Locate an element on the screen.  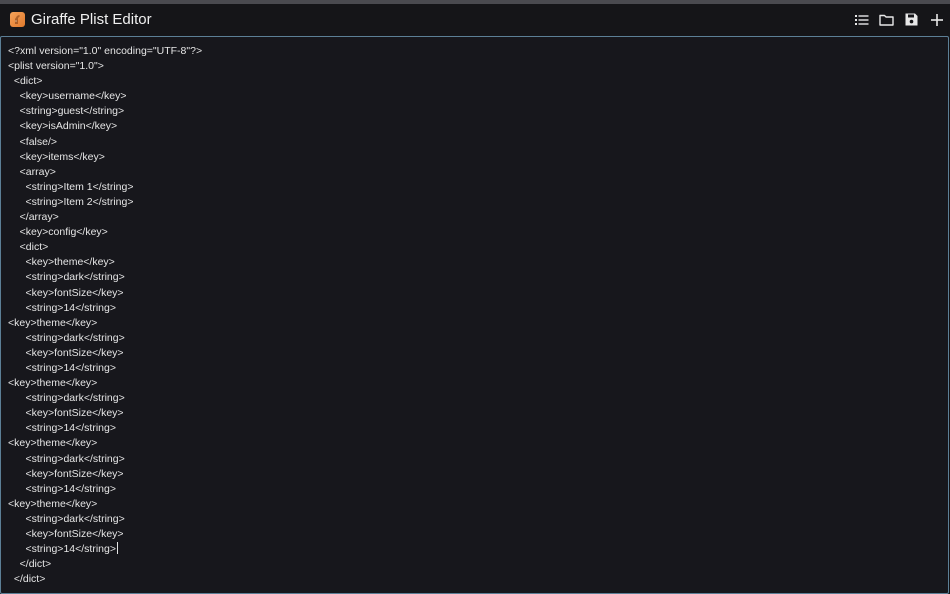
code-line: </array> is located at coordinates (33, 217).